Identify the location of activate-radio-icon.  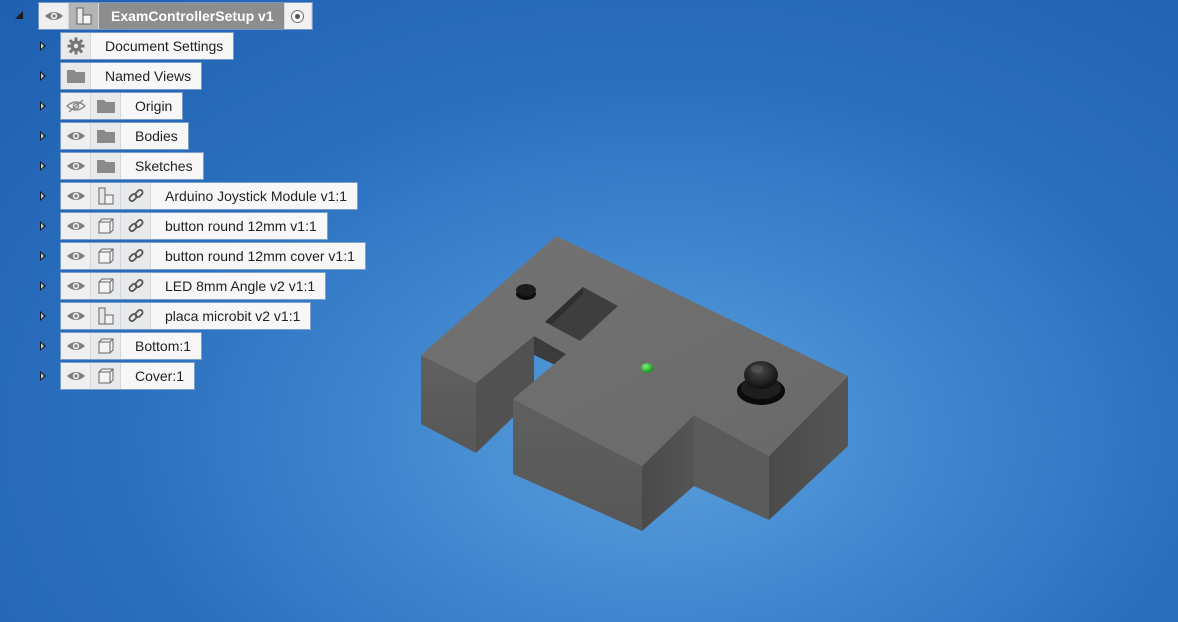
(297, 16).